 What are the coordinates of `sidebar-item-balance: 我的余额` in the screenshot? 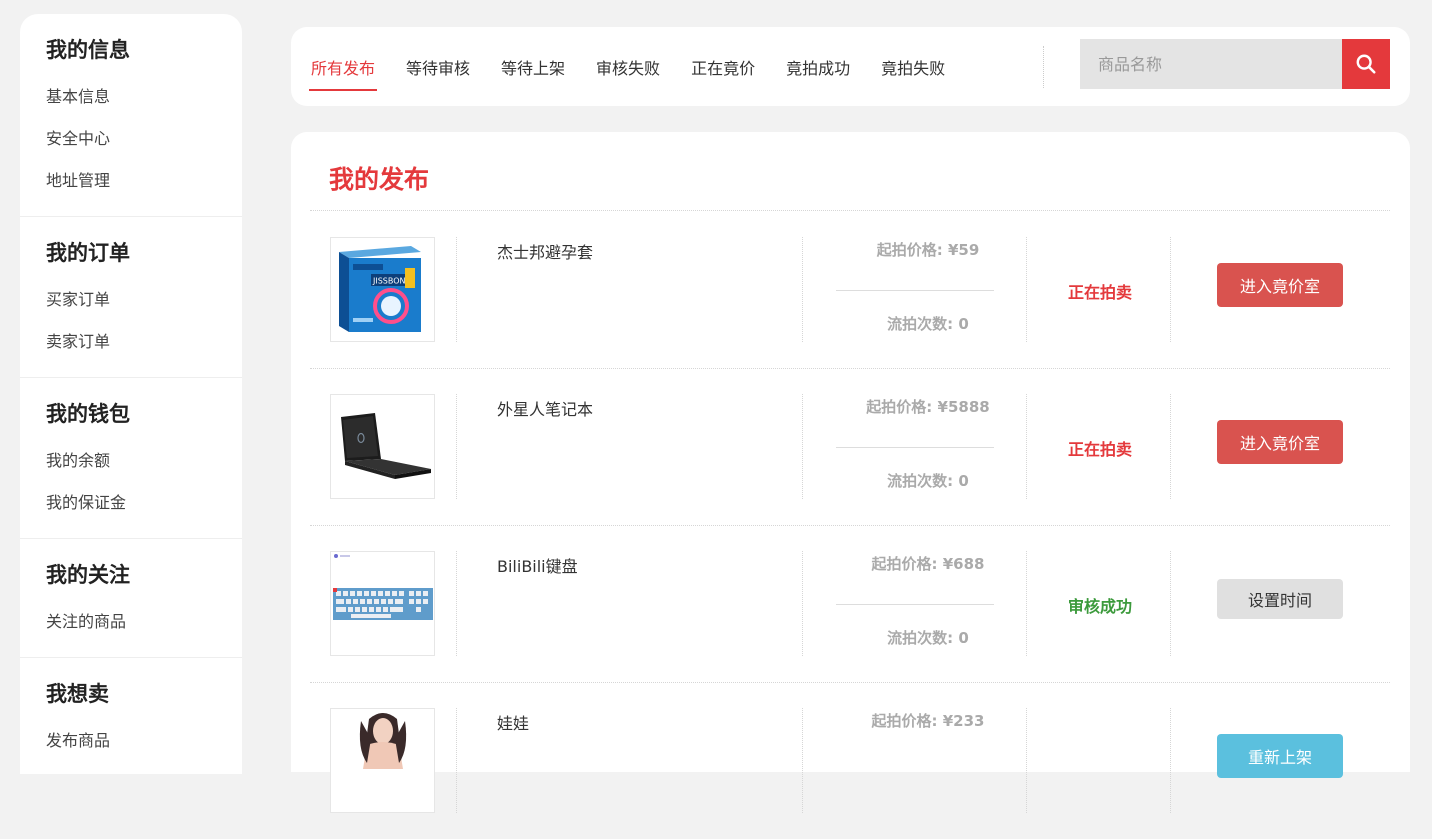 It's located at (131, 461).